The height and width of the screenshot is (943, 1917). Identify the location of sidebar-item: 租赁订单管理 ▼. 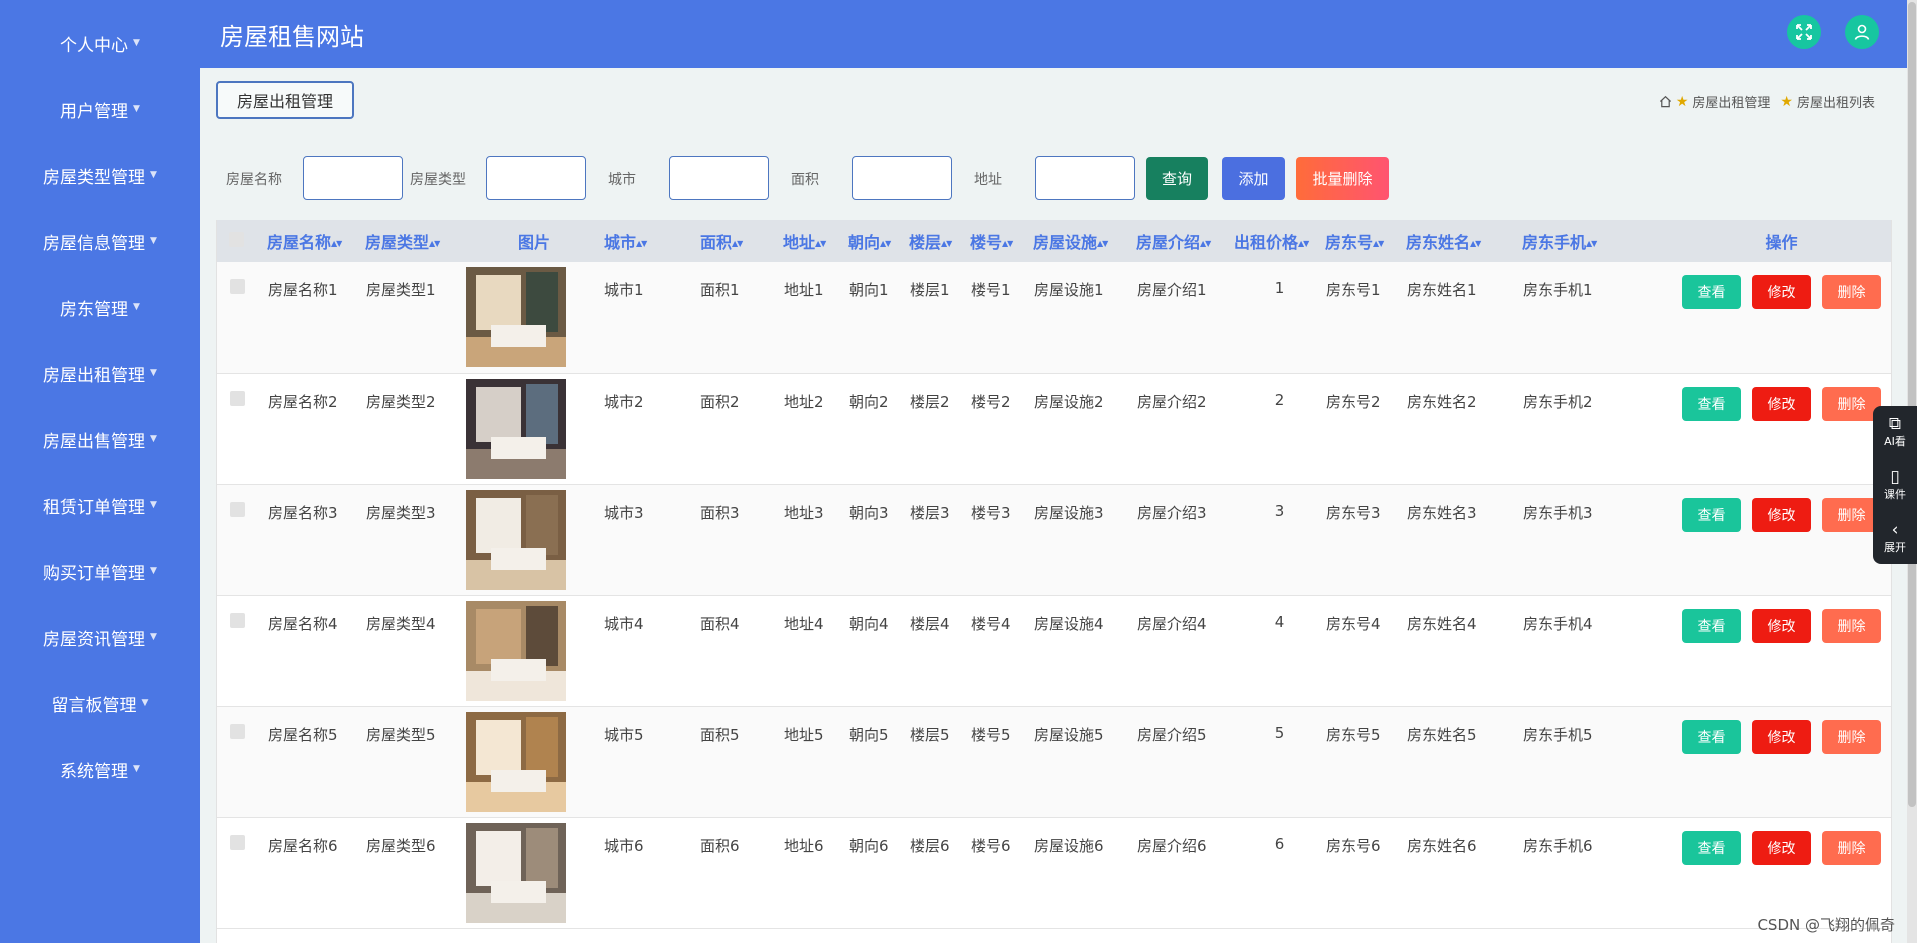
(100, 505).